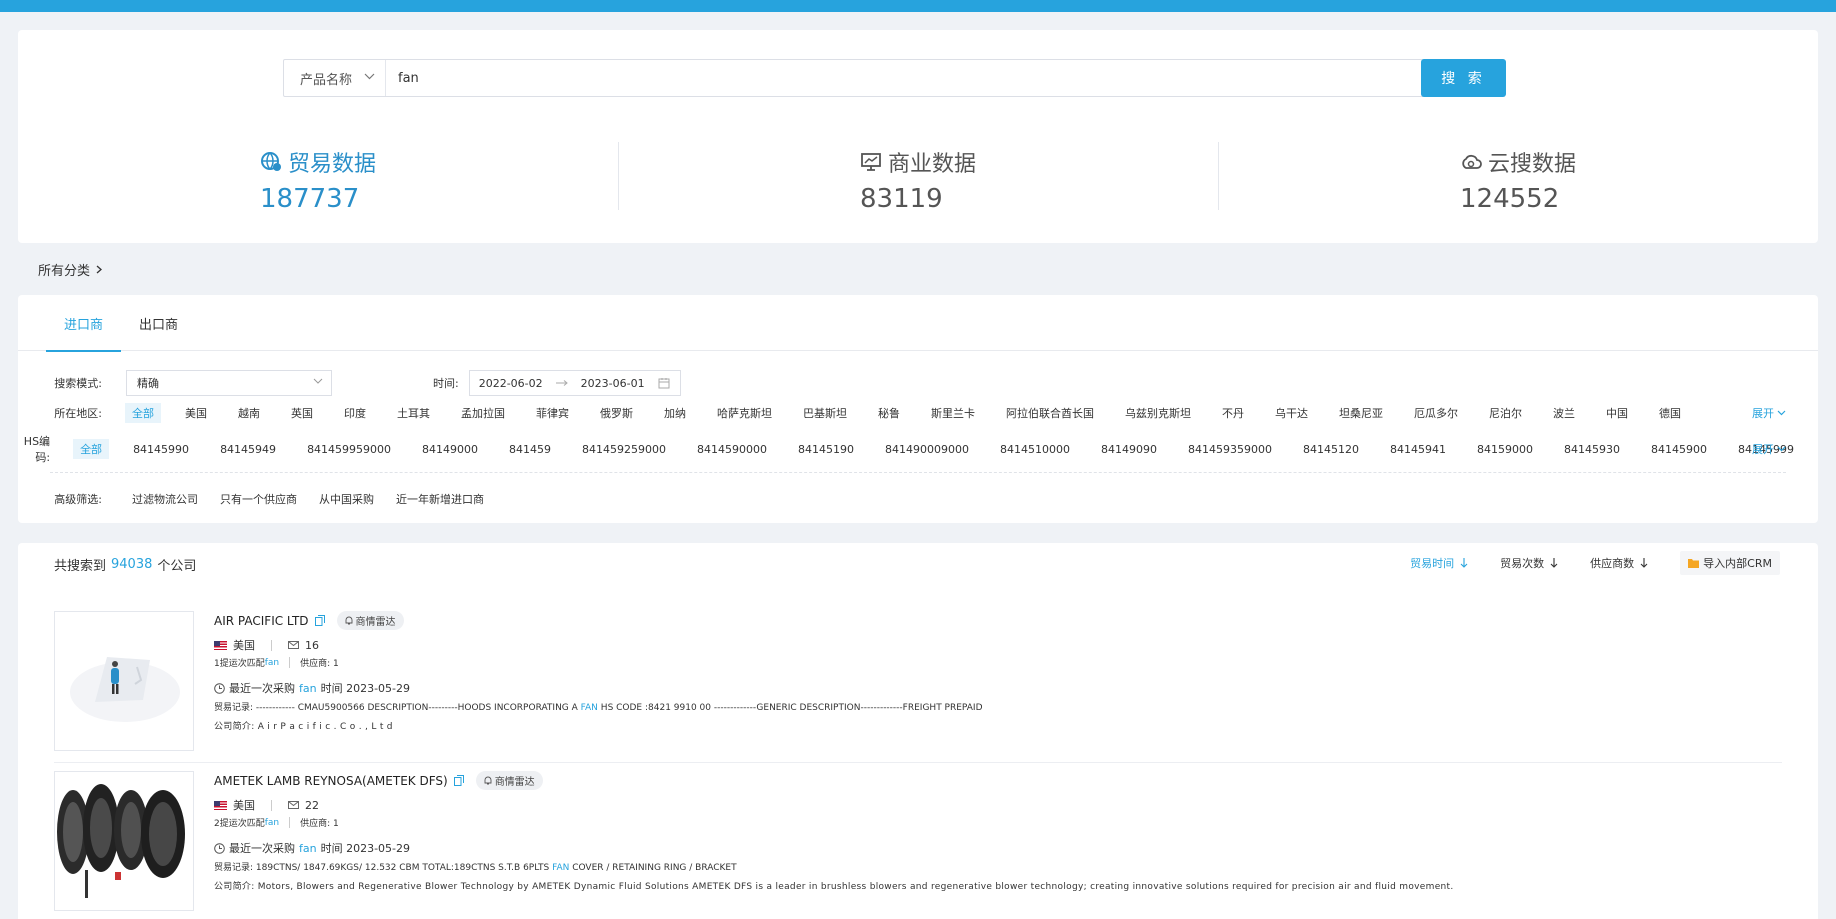  What do you see at coordinates (165, 499) in the screenshot?
I see `advanced-filter-option: 过滤物流公司` at bounding box center [165, 499].